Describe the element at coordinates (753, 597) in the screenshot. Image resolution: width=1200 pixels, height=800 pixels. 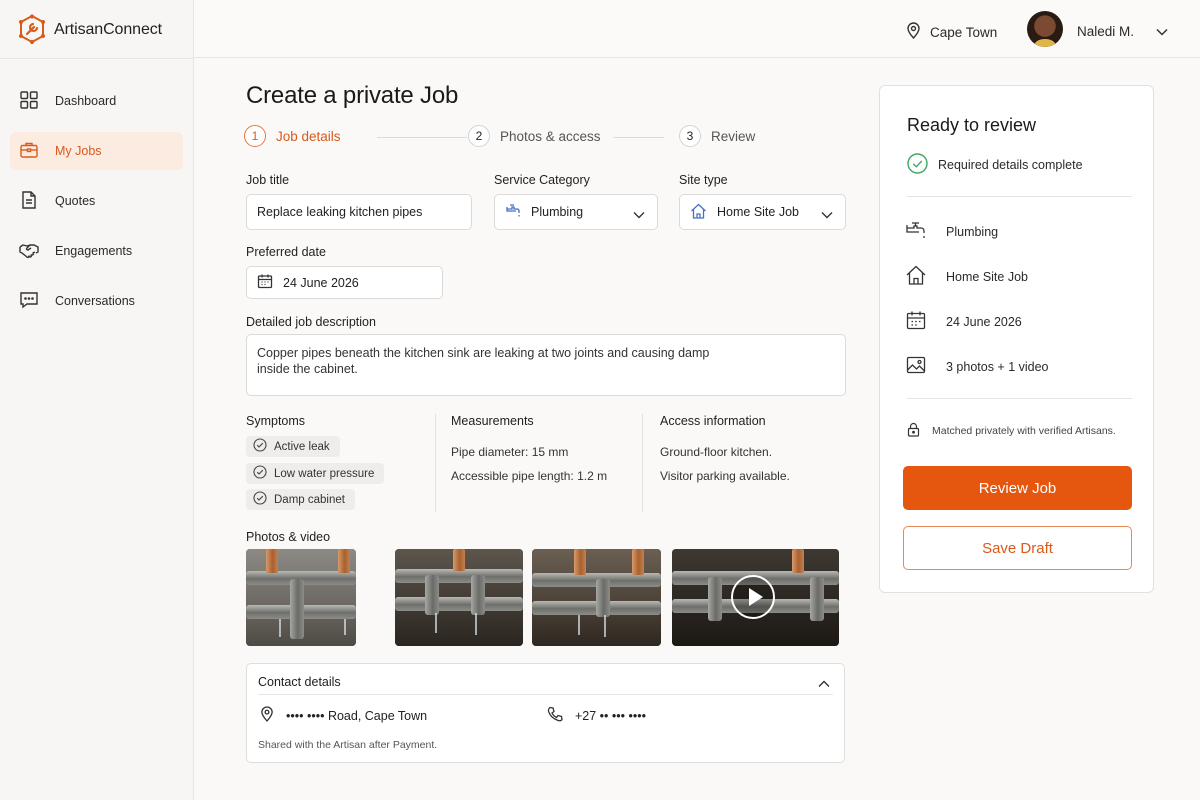
I see `play-icon` at that location.